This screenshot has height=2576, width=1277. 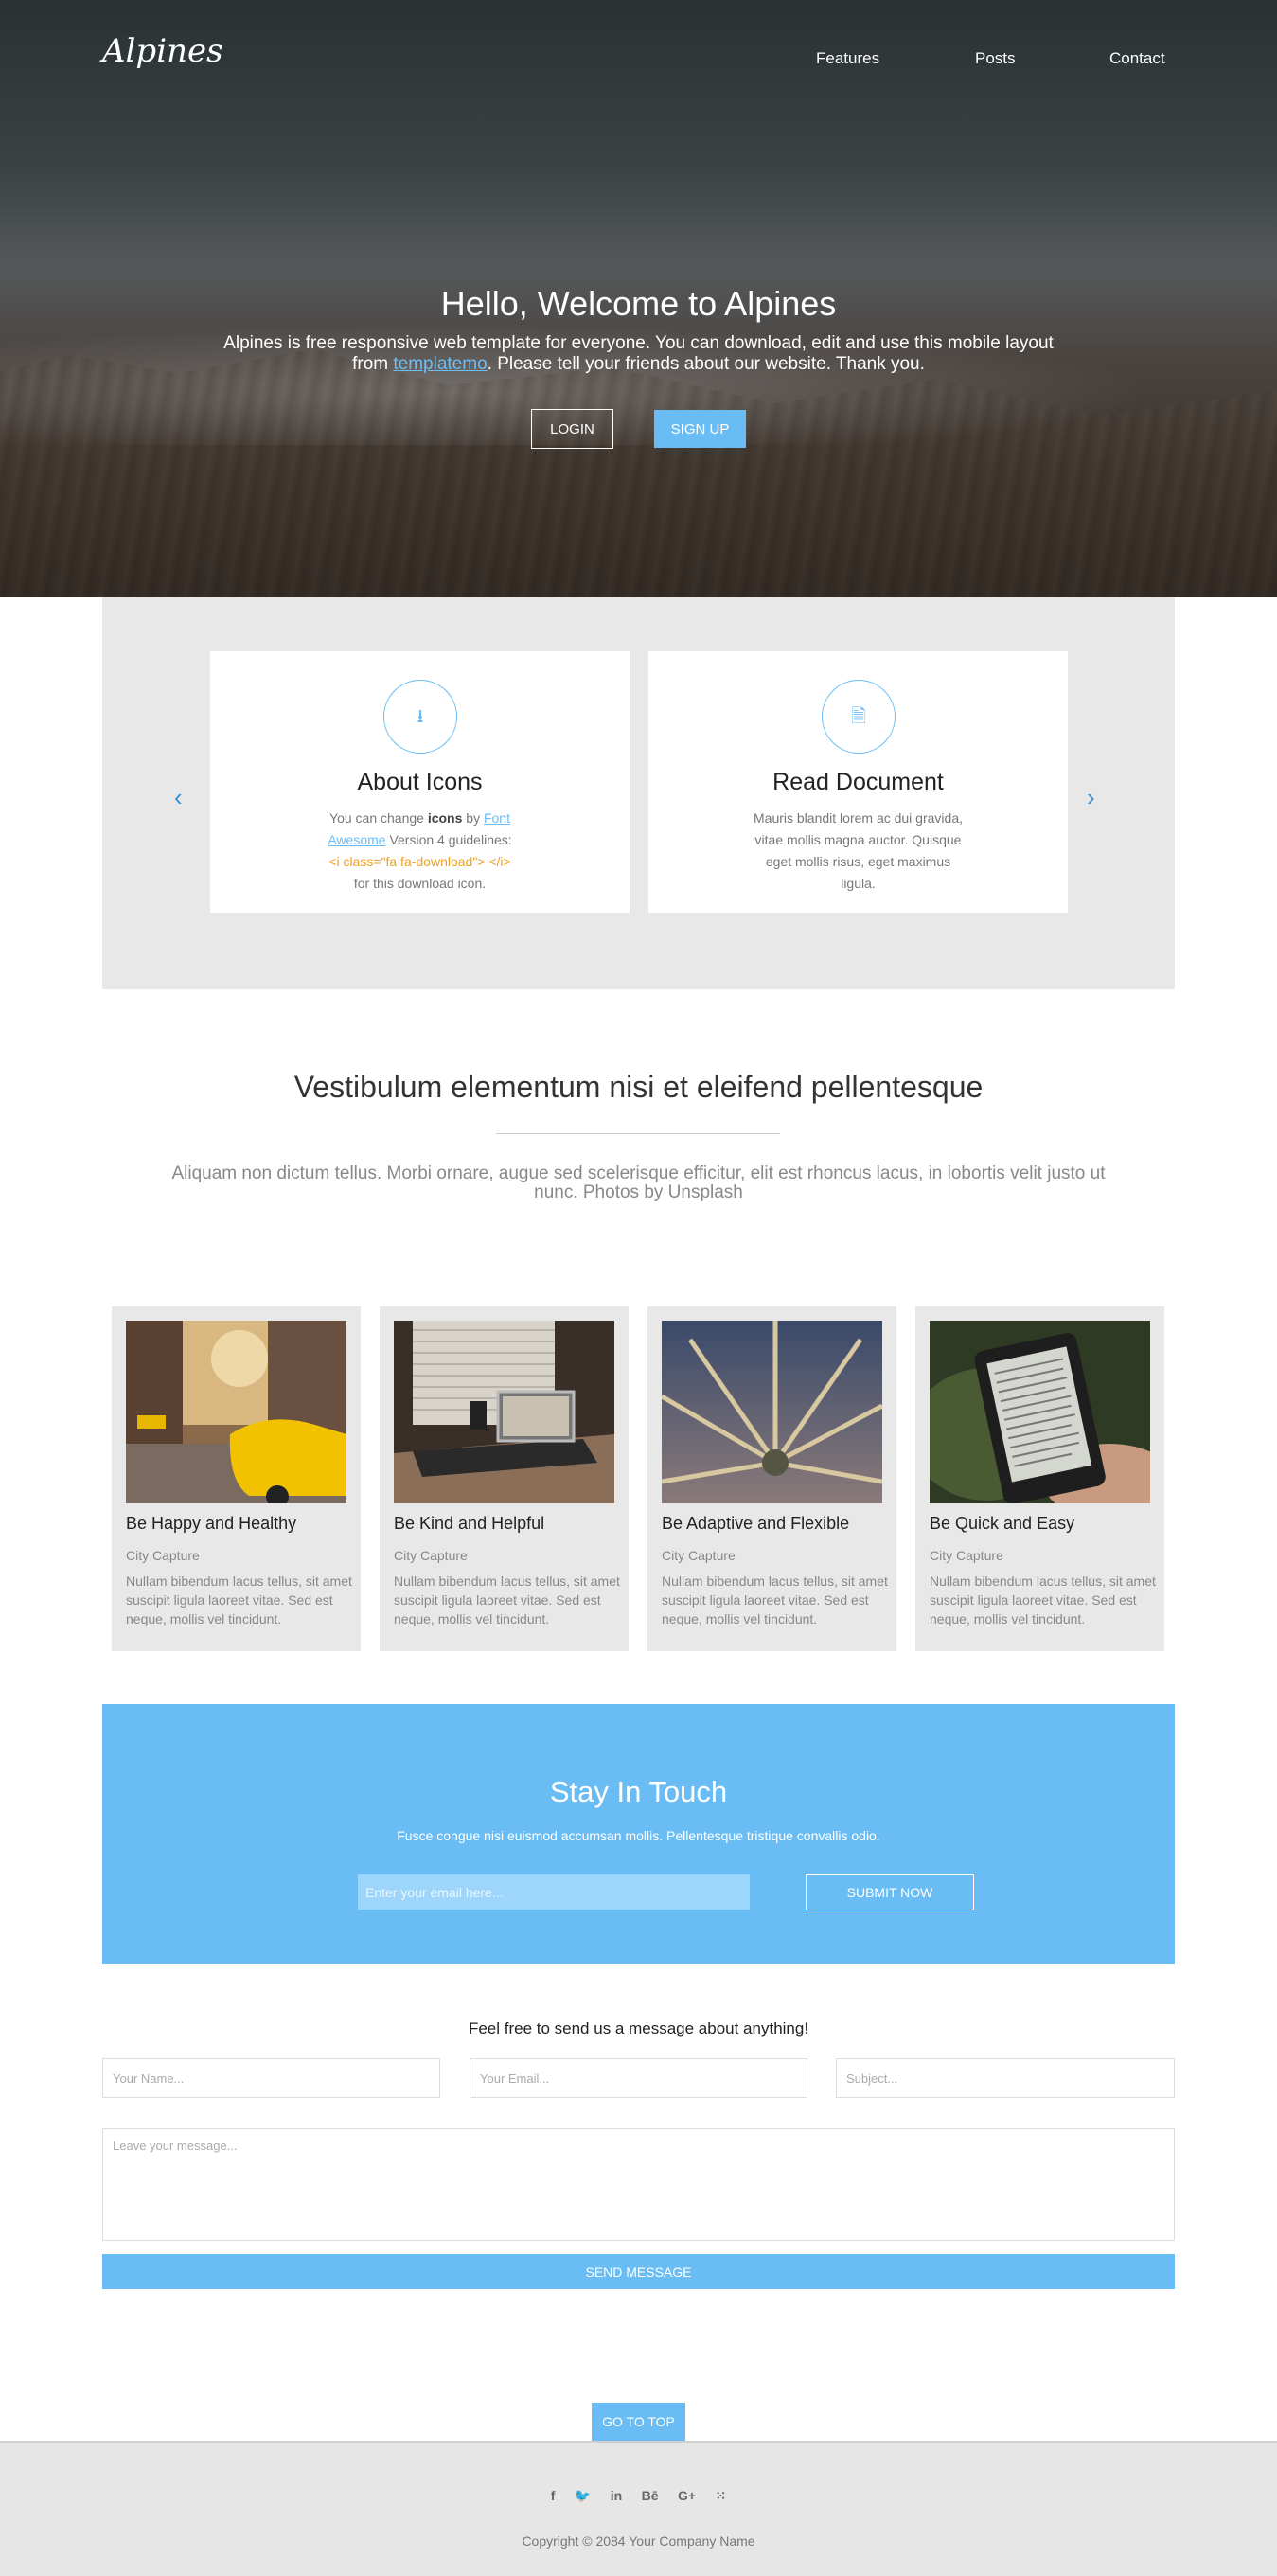 What do you see at coordinates (178, 797) in the screenshot?
I see `carousel-prev-chevron-left-icon: ‹` at bounding box center [178, 797].